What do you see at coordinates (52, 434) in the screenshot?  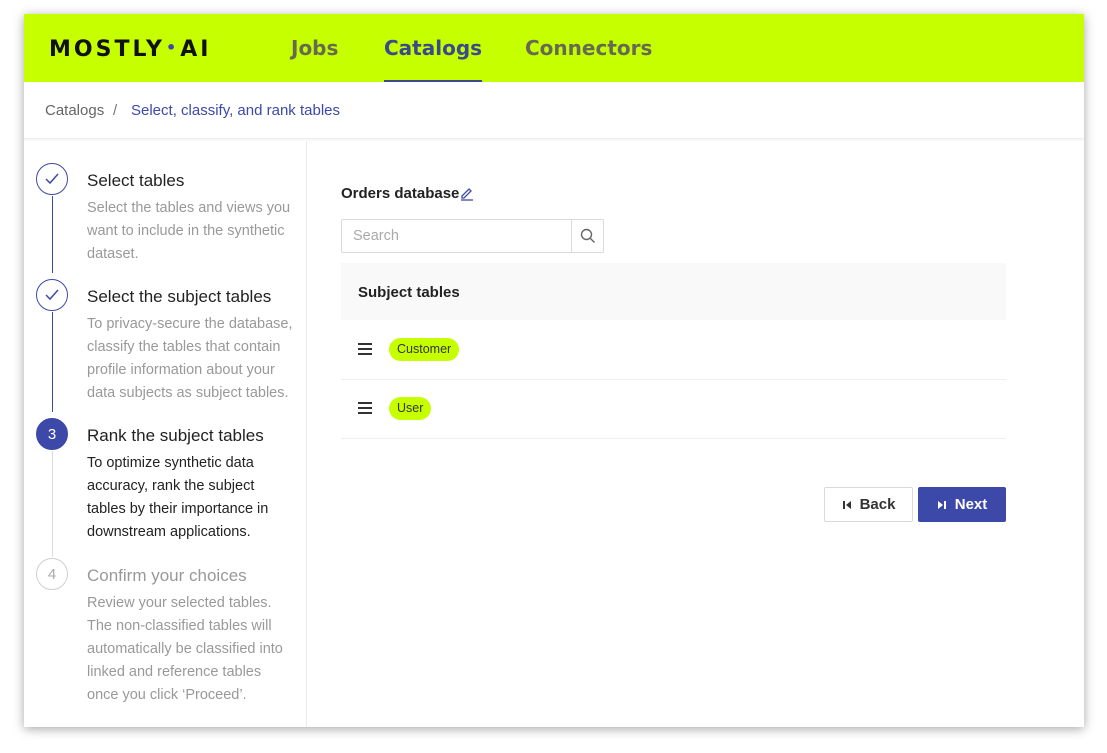 I see `step-3-number-badge: 3` at bounding box center [52, 434].